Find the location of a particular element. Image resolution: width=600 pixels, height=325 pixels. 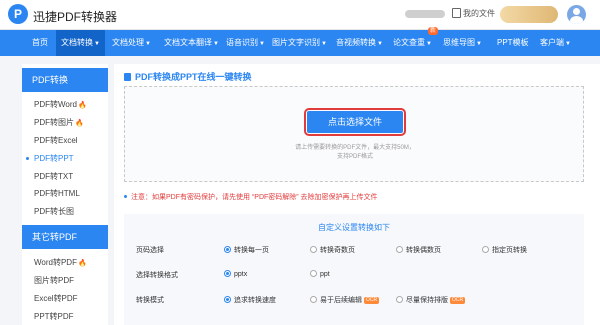

nav-label: 客户端 is located at coordinates (552, 42).